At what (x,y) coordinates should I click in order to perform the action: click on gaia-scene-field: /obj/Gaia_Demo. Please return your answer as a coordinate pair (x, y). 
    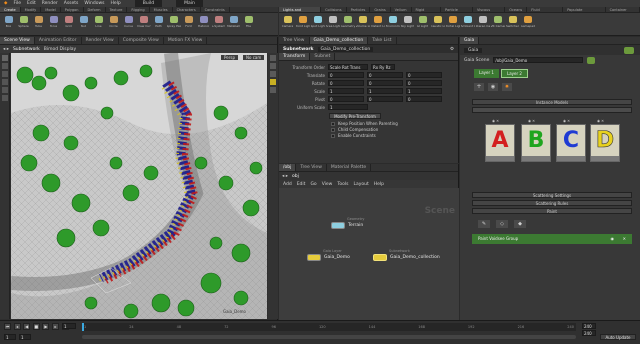
    Looking at the image, I should click on (538, 60).